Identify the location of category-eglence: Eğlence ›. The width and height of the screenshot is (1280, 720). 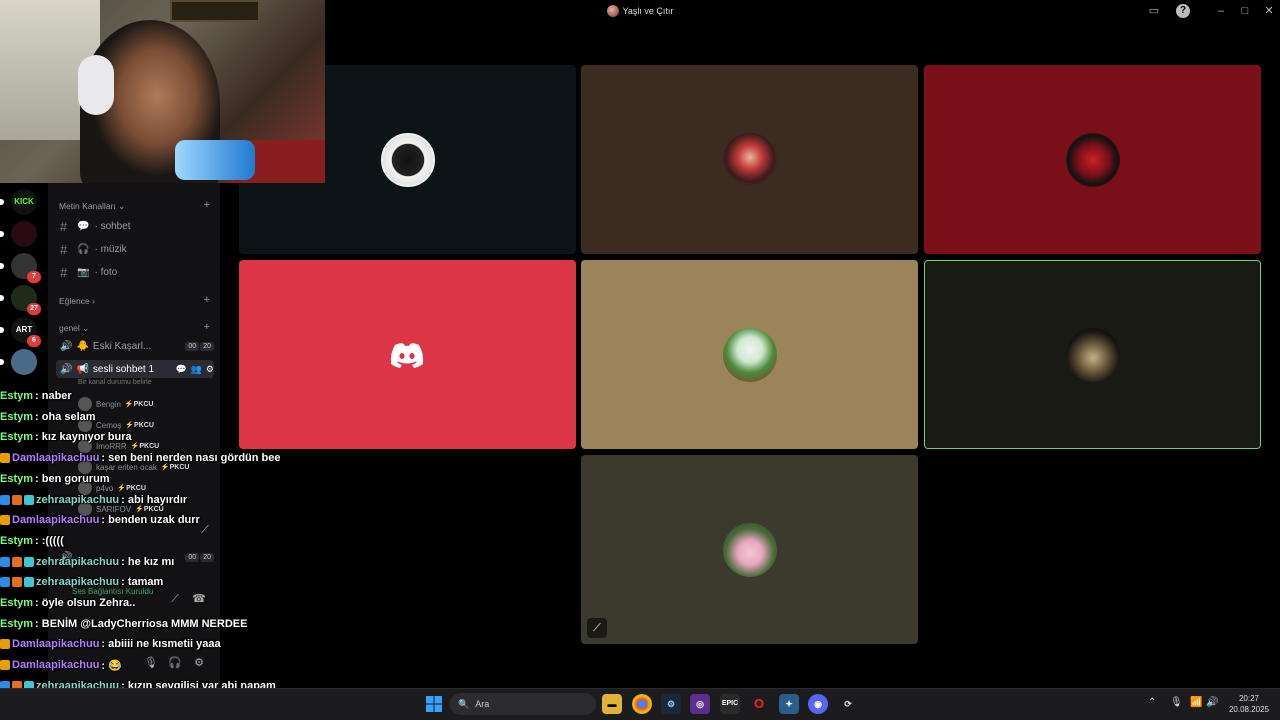
(77, 301).